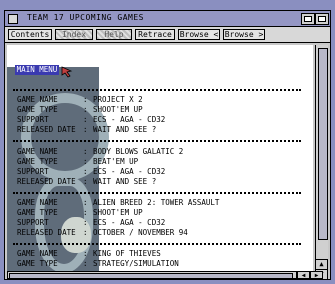 The height and width of the screenshot is (284, 335). I want to click on scroll-left-icon: ◀, so click(303, 275).